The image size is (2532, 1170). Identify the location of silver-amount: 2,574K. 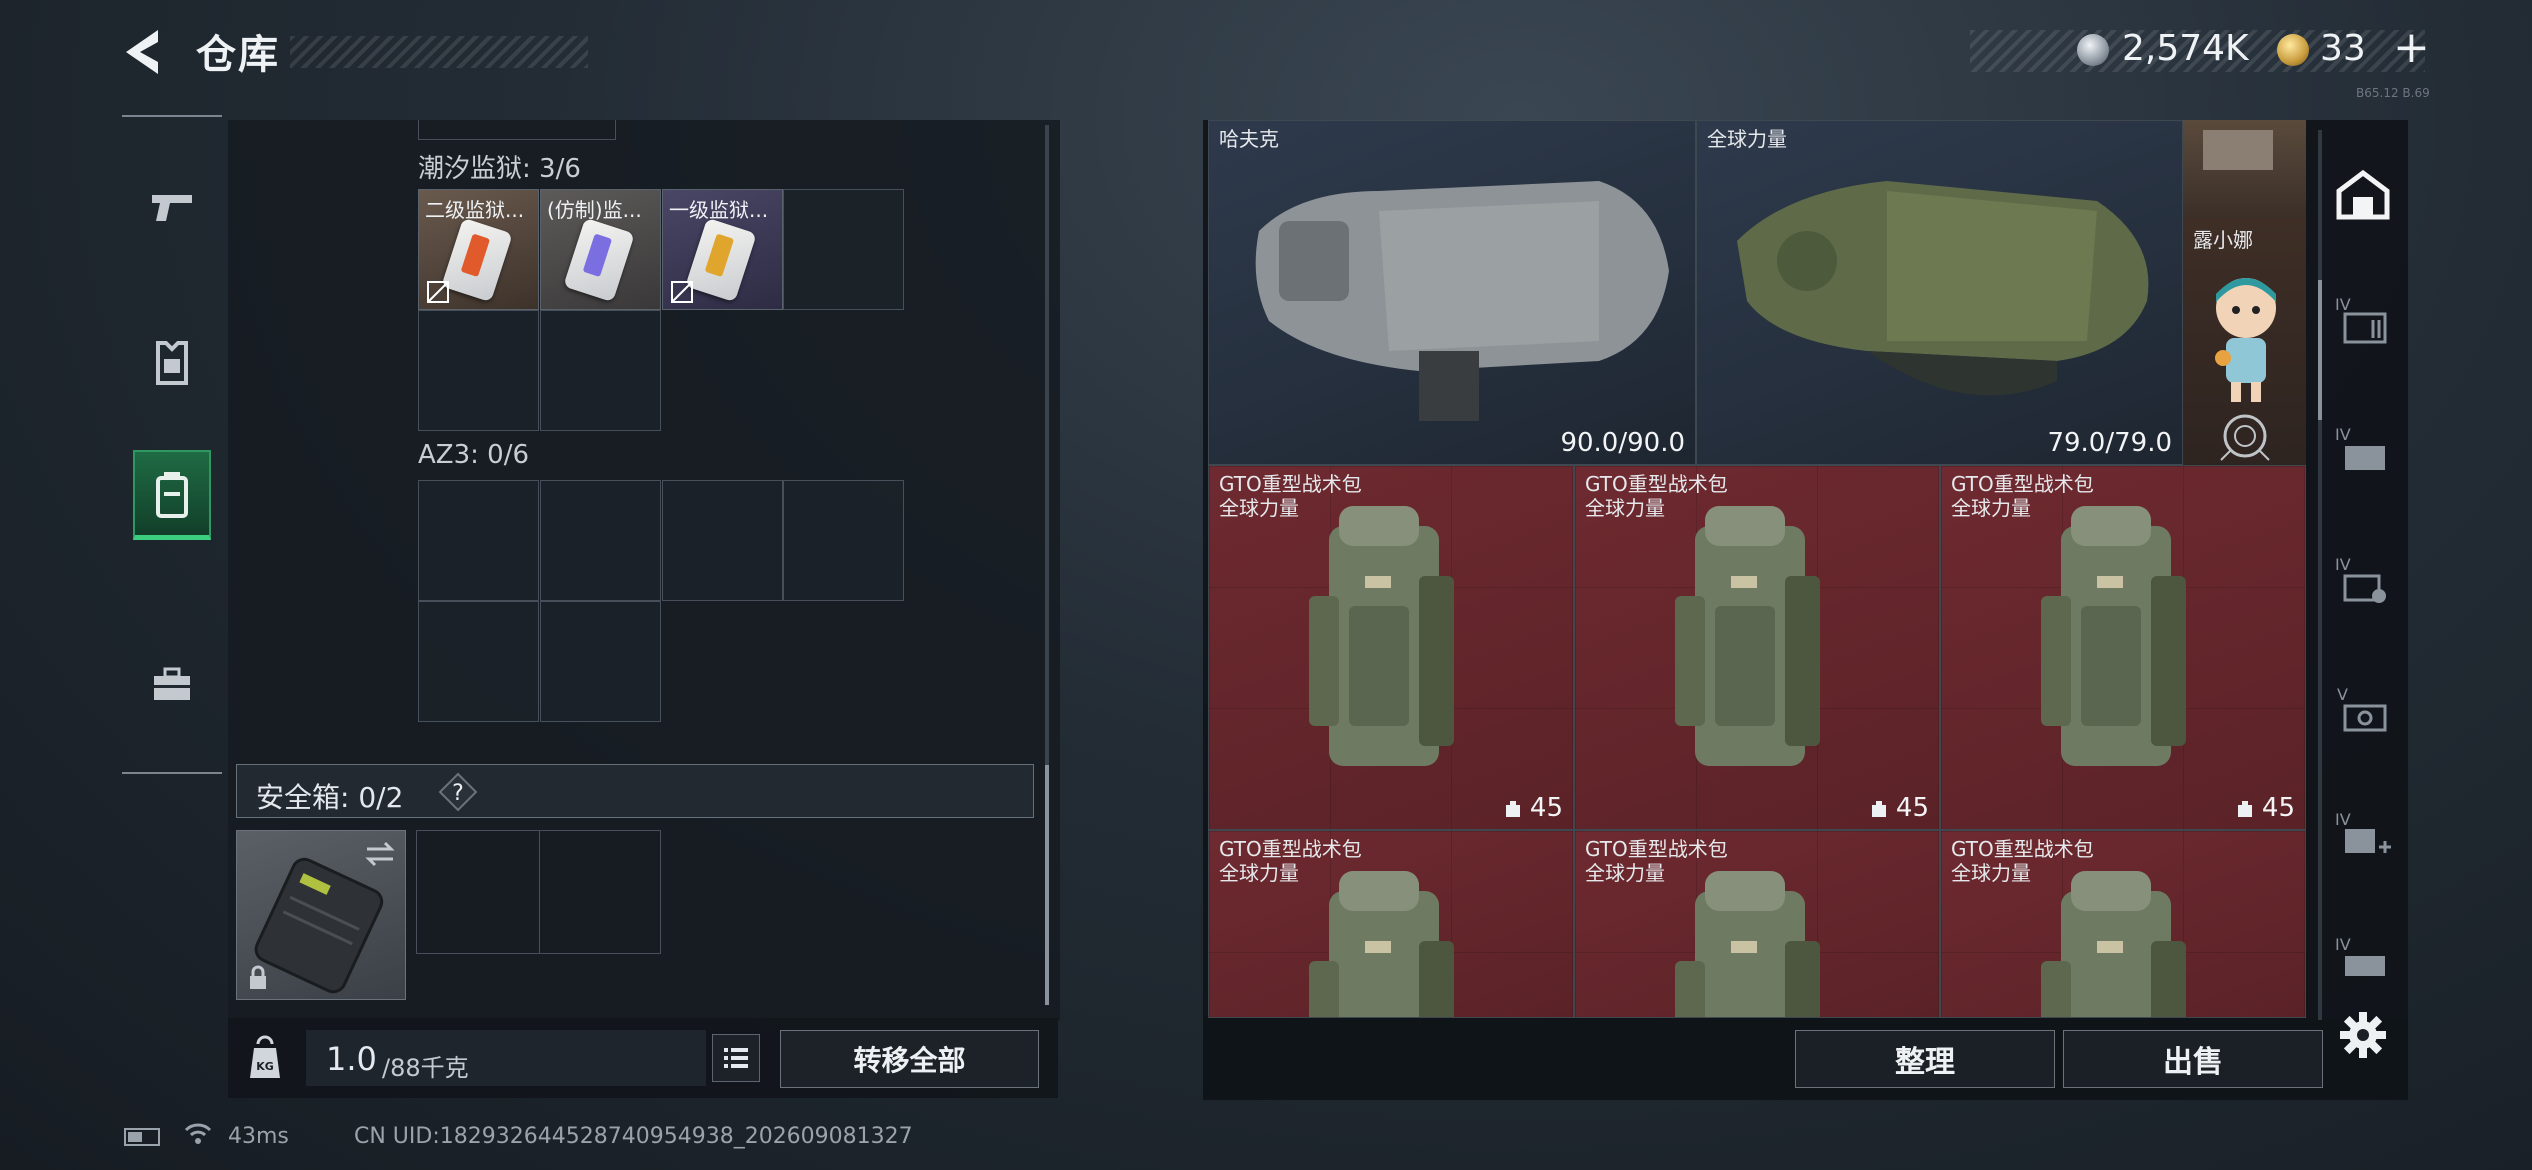
(2185, 48).